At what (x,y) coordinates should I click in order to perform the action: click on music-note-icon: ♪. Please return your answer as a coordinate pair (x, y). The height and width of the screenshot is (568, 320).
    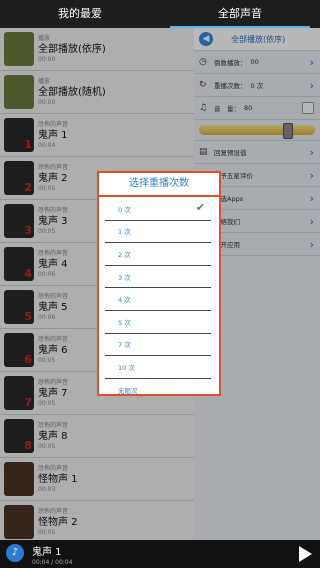
    Looking at the image, I should click on (15, 553).